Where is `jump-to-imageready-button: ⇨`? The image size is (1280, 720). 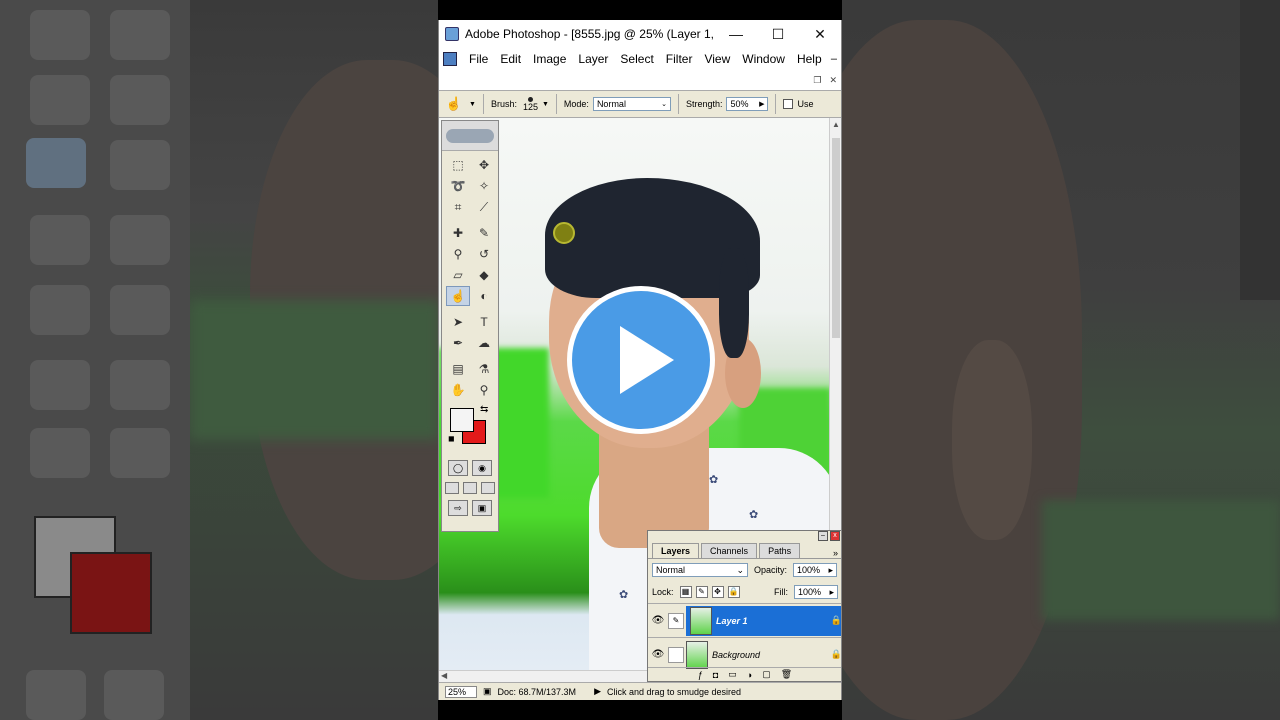 jump-to-imageready-button: ⇨ is located at coordinates (458, 508).